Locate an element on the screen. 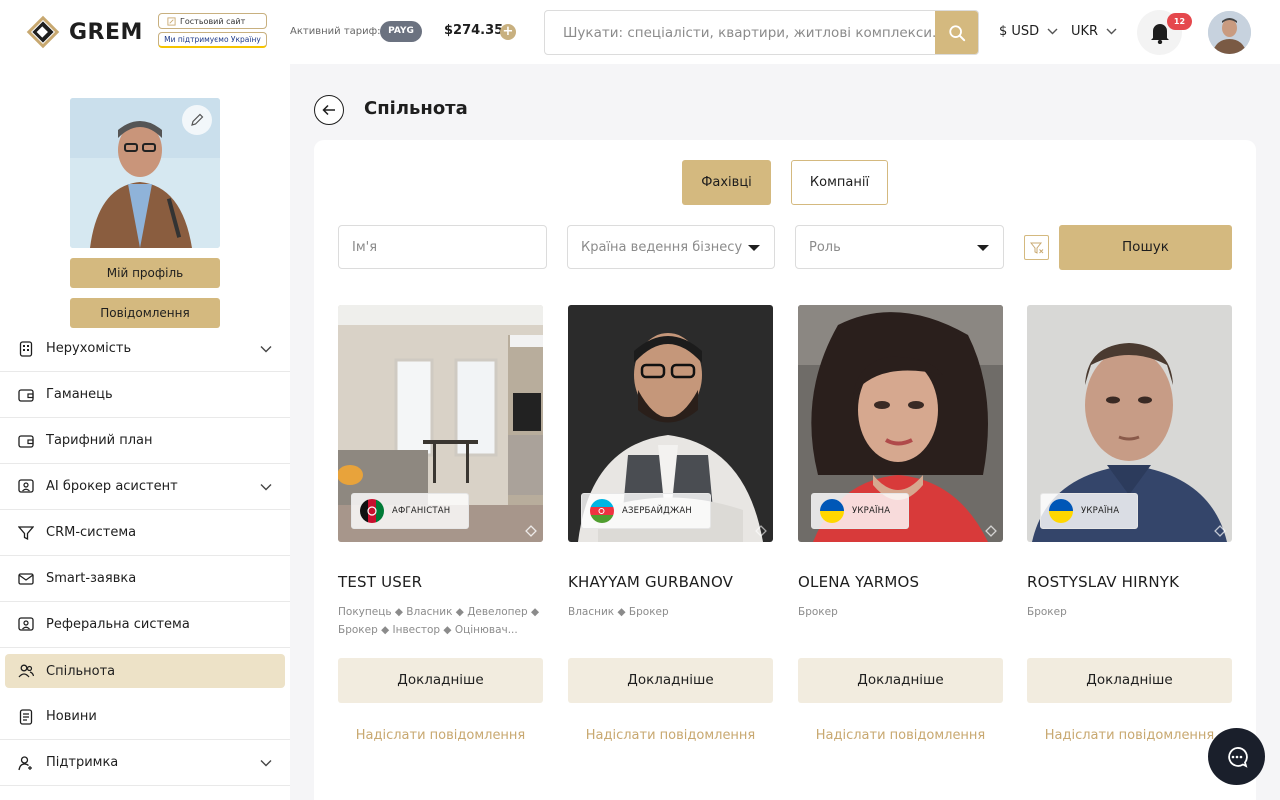  external-edit-icon is located at coordinates (171, 21).